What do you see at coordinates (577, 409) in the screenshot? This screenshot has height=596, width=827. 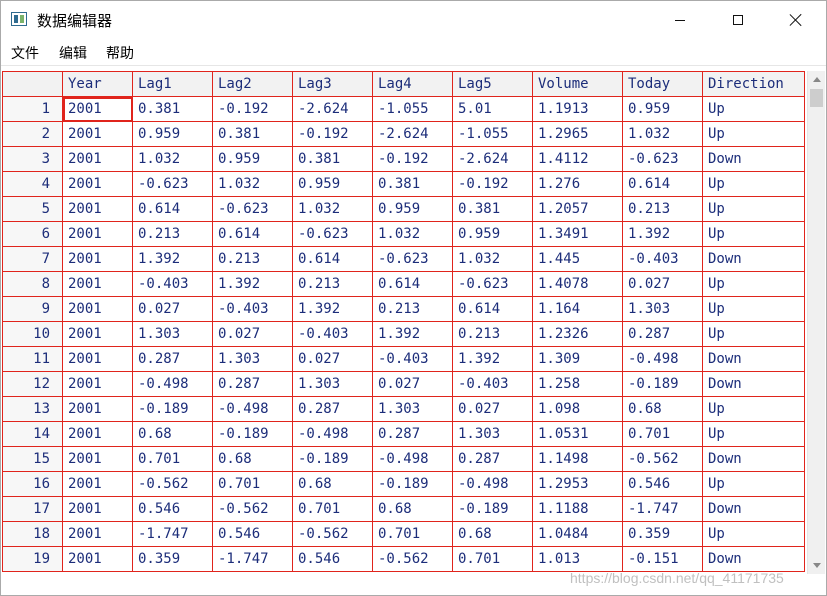 I see `cell-volume: 1.098` at bounding box center [577, 409].